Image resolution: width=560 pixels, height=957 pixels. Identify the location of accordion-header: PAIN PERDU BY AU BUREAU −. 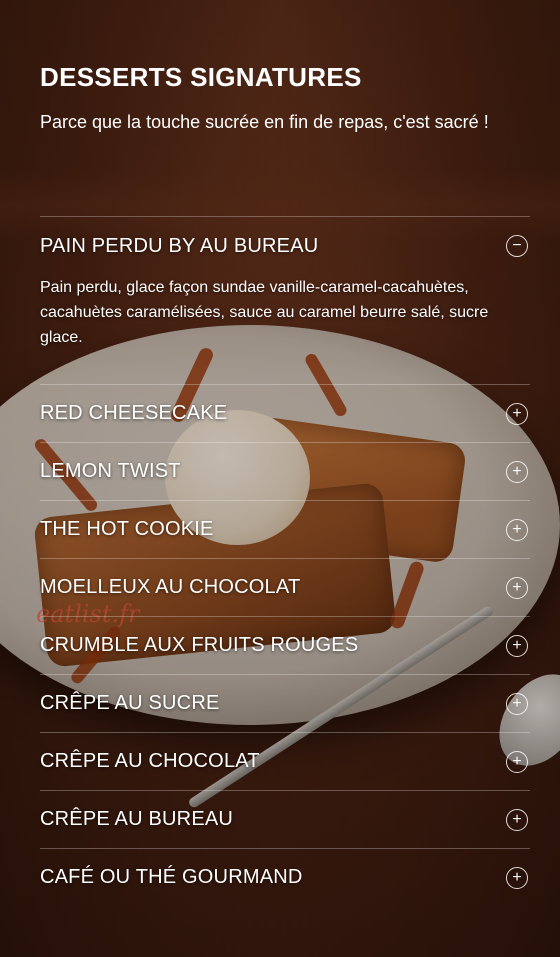
(285, 246).